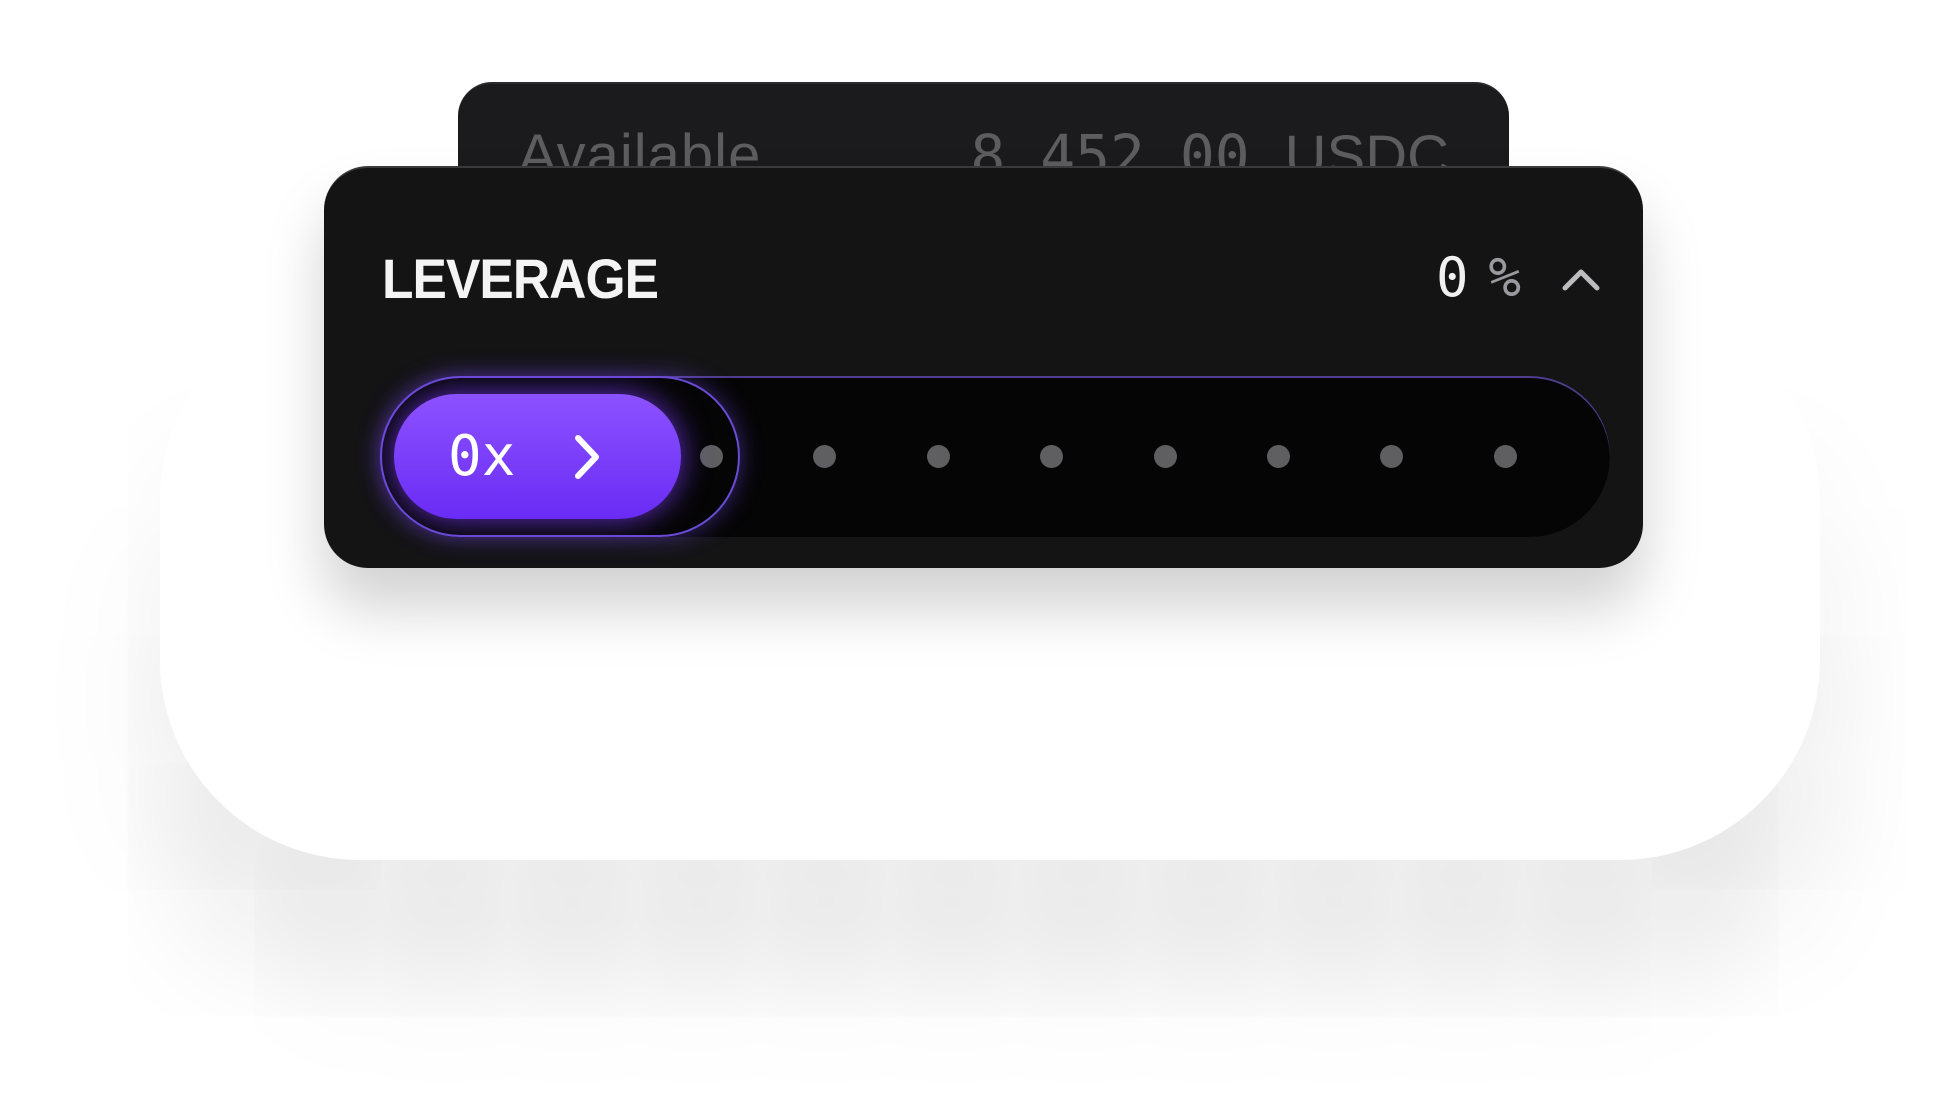  What do you see at coordinates (1452, 277) in the screenshot?
I see `leverage-percent-value: 0` at bounding box center [1452, 277].